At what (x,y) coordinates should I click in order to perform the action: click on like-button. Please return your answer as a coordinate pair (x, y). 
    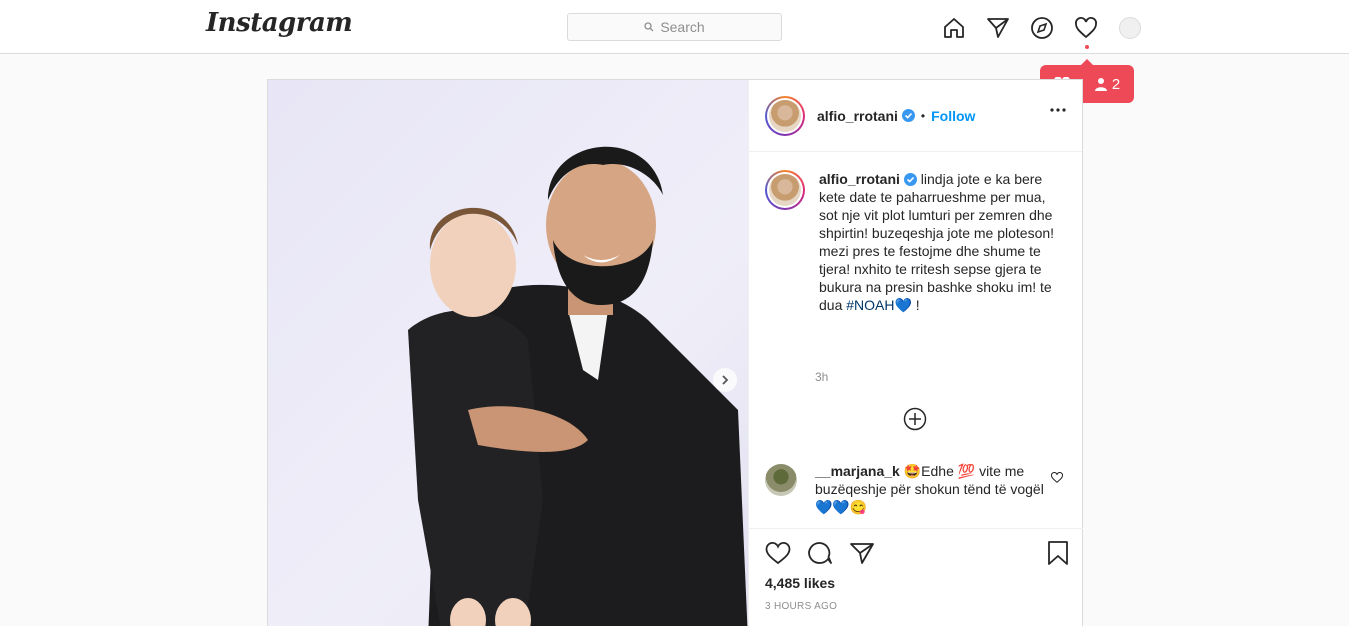
    Looking at the image, I should click on (778, 555).